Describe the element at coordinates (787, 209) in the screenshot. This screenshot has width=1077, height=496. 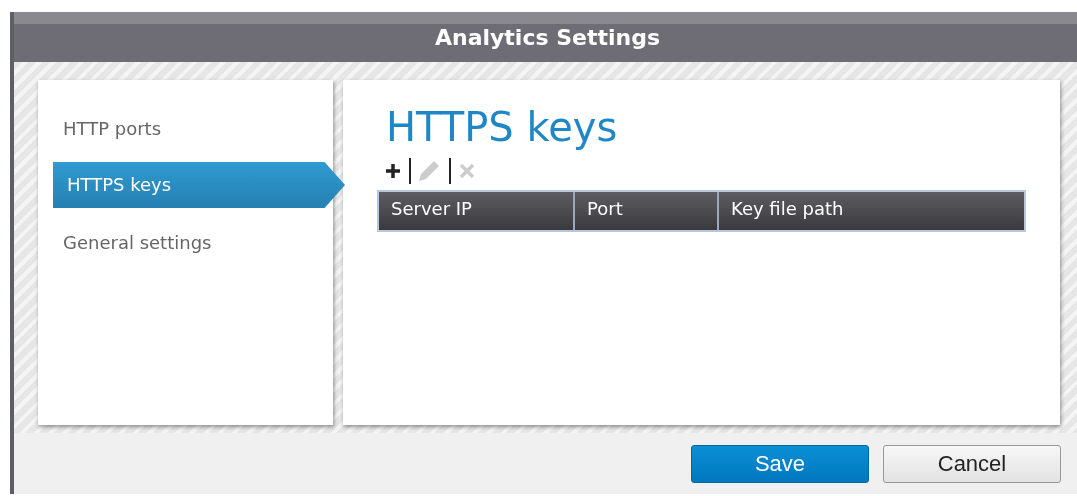
I see `column-header: Key file path` at that location.